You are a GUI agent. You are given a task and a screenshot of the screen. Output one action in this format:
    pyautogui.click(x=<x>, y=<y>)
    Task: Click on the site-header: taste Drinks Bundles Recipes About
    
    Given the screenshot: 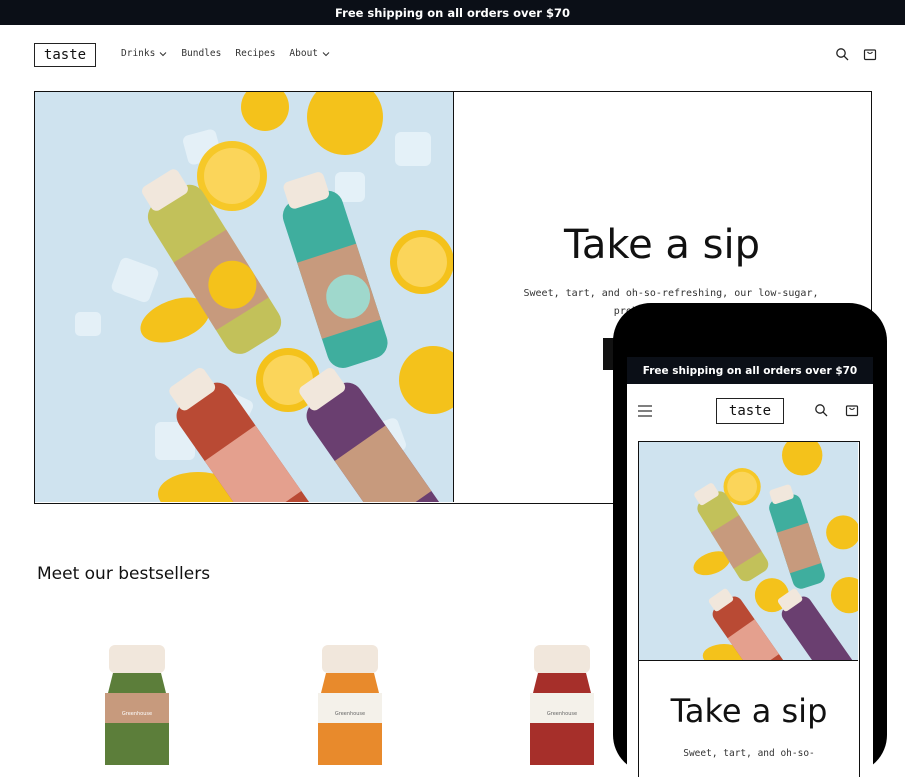 What is the action you would take?
    pyautogui.click(x=452, y=55)
    